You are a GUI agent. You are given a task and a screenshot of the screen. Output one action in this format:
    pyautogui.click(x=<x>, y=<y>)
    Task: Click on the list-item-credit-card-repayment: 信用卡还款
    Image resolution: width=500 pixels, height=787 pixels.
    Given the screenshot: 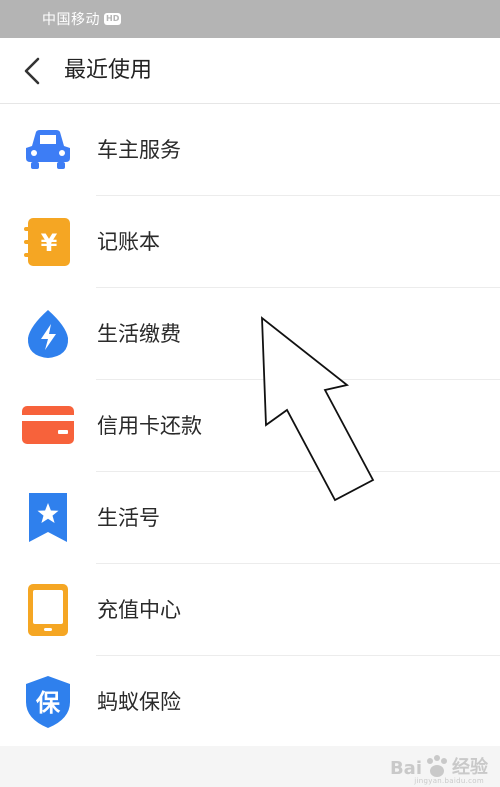 What is the action you would take?
    pyautogui.click(x=250, y=426)
    